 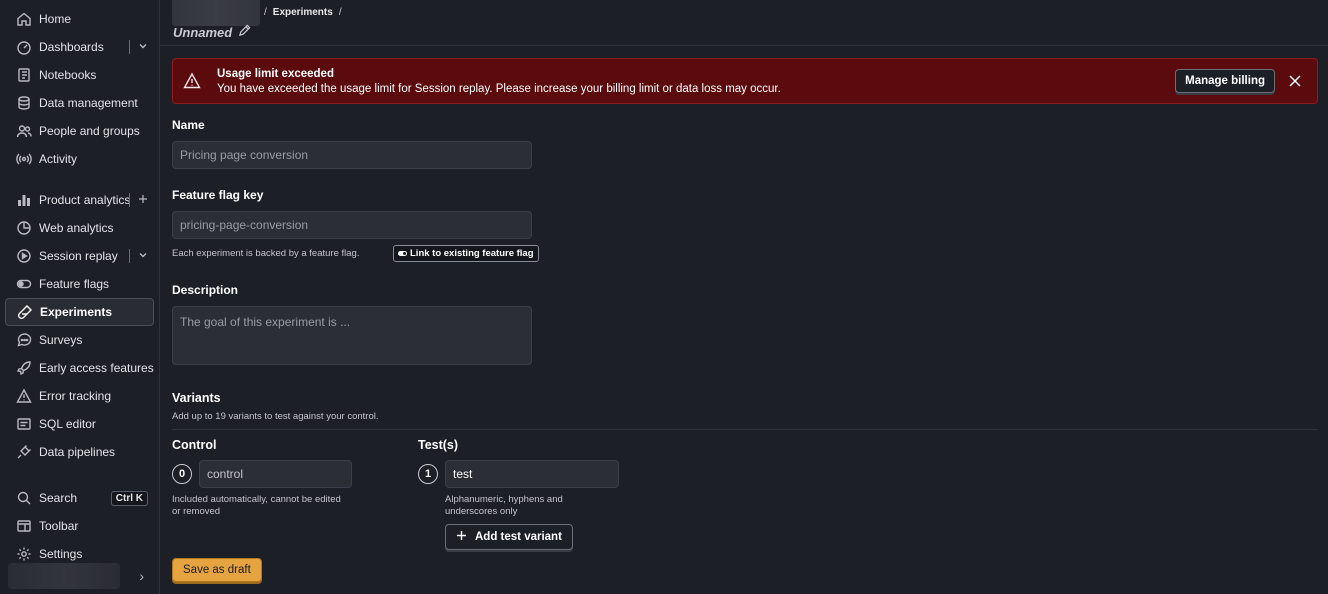 What do you see at coordinates (24, 424) in the screenshot?
I see `sql-icon` at bounding box center [24, 424].